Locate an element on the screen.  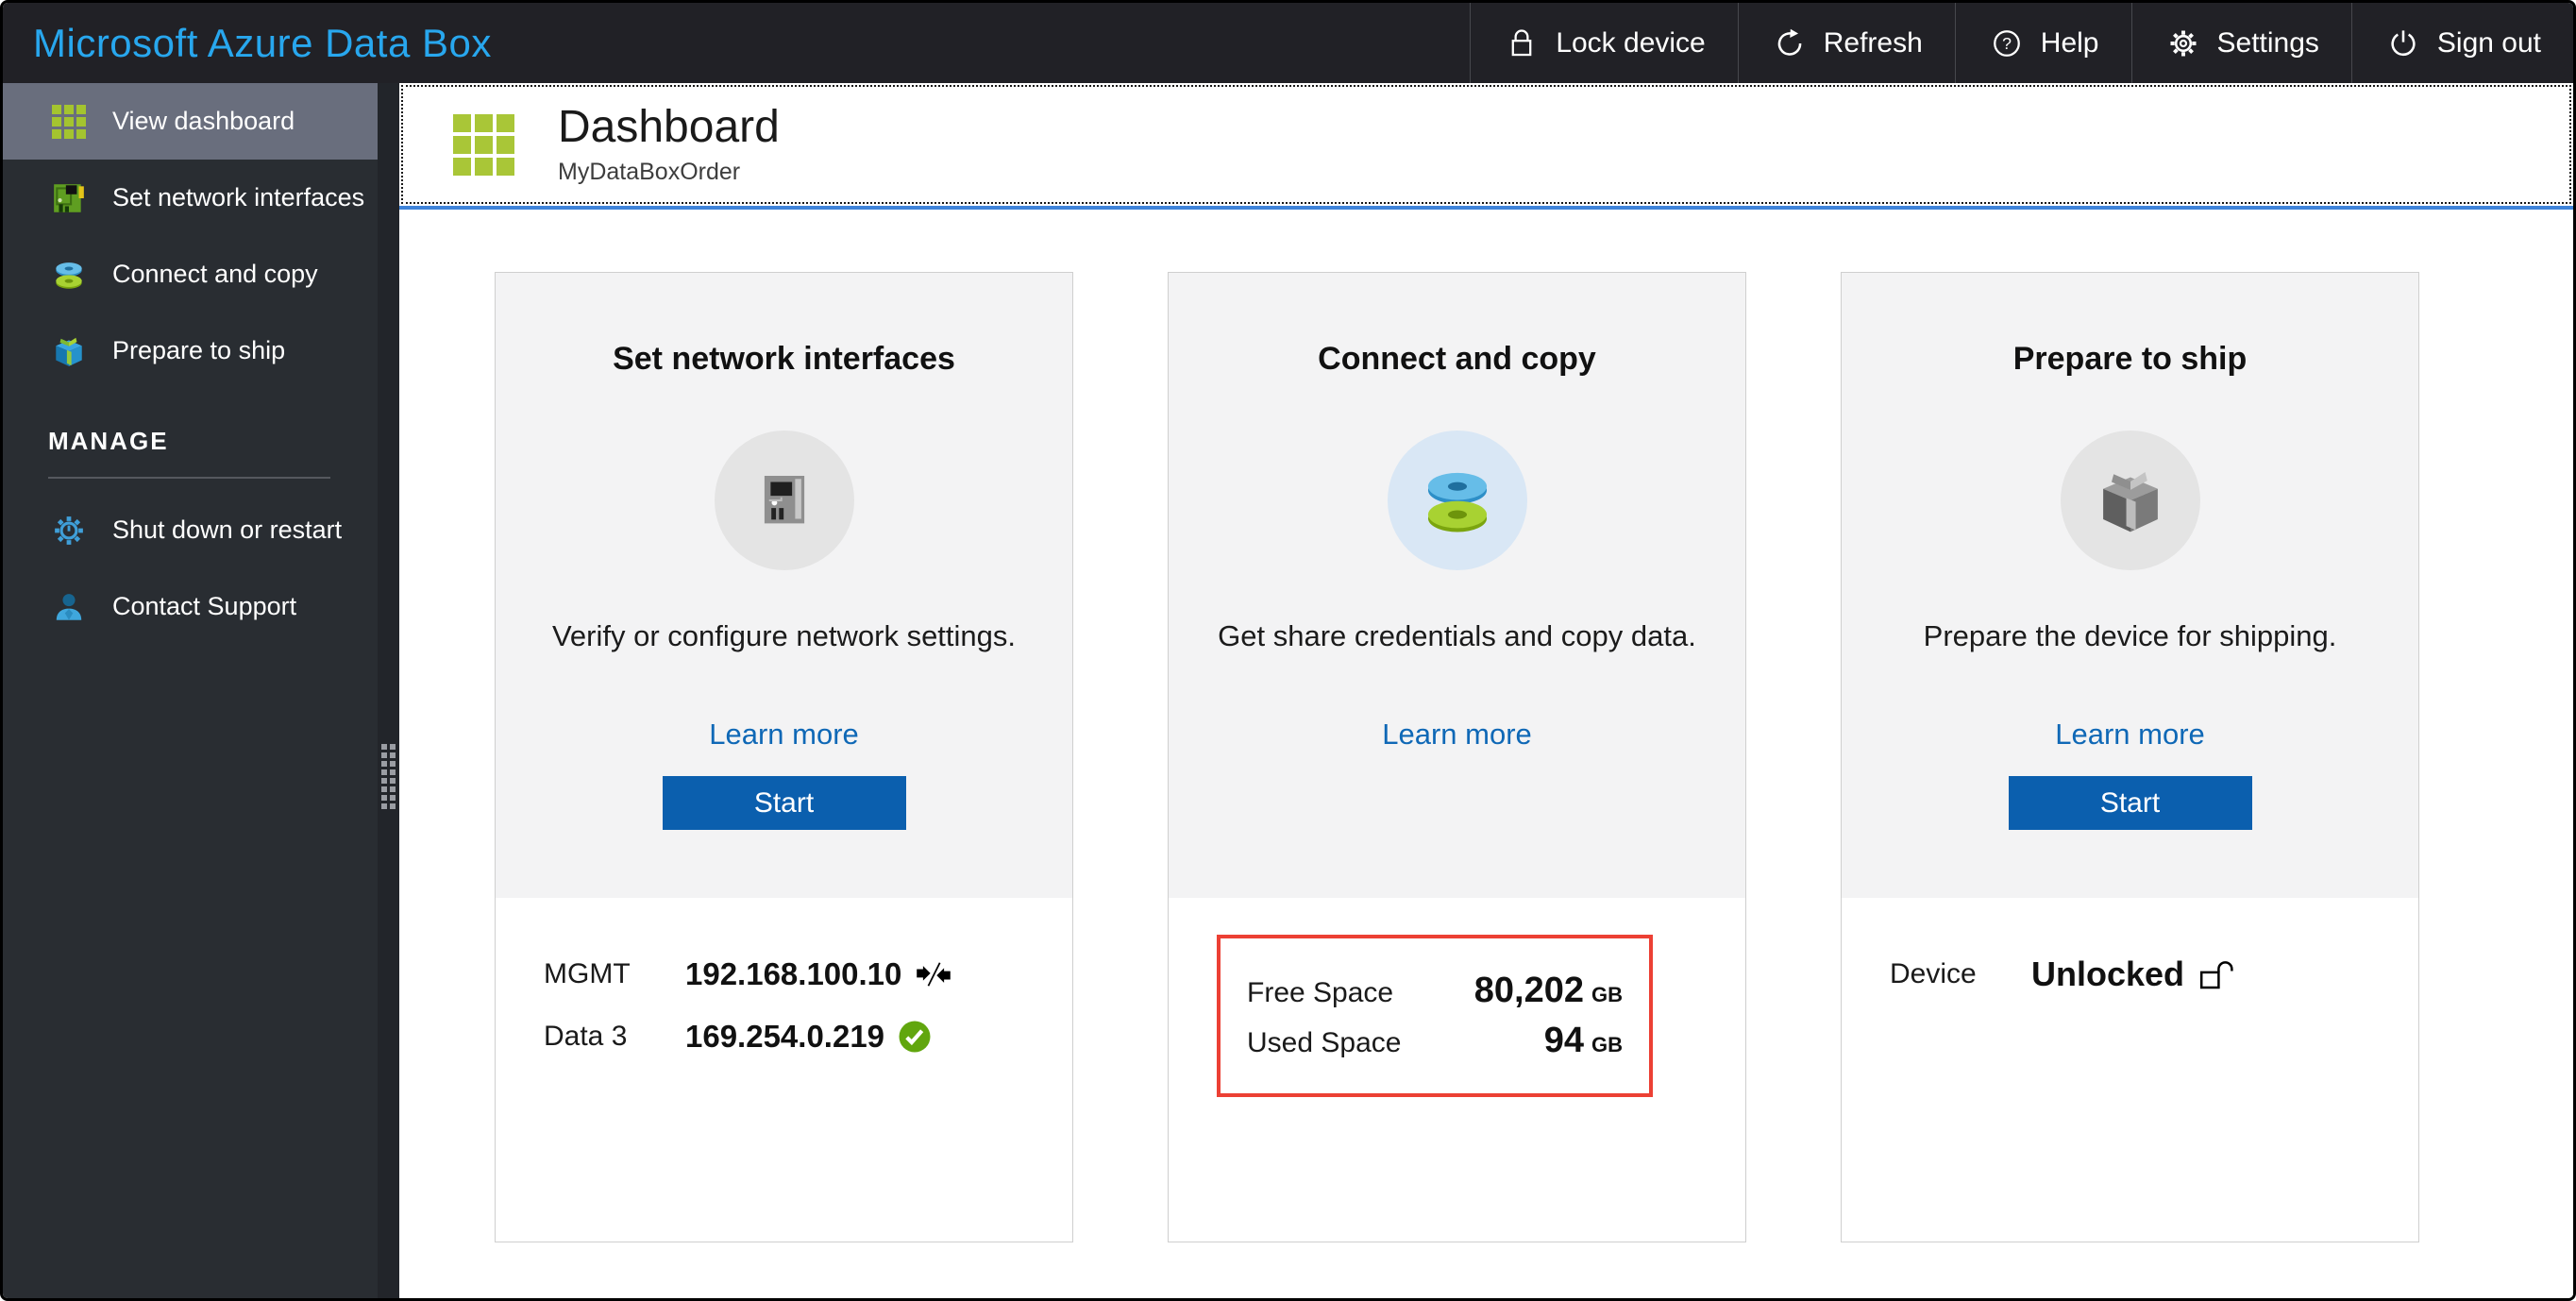
sidebar-item-label: Contact Support is located at coordinates (204, 606).